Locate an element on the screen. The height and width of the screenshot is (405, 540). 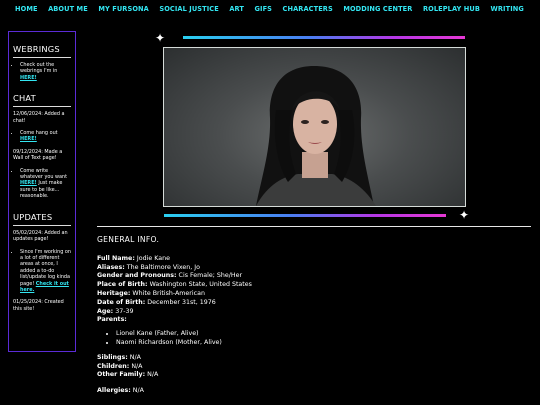
other-family-value: N/A is located at coordinates (153, 375).